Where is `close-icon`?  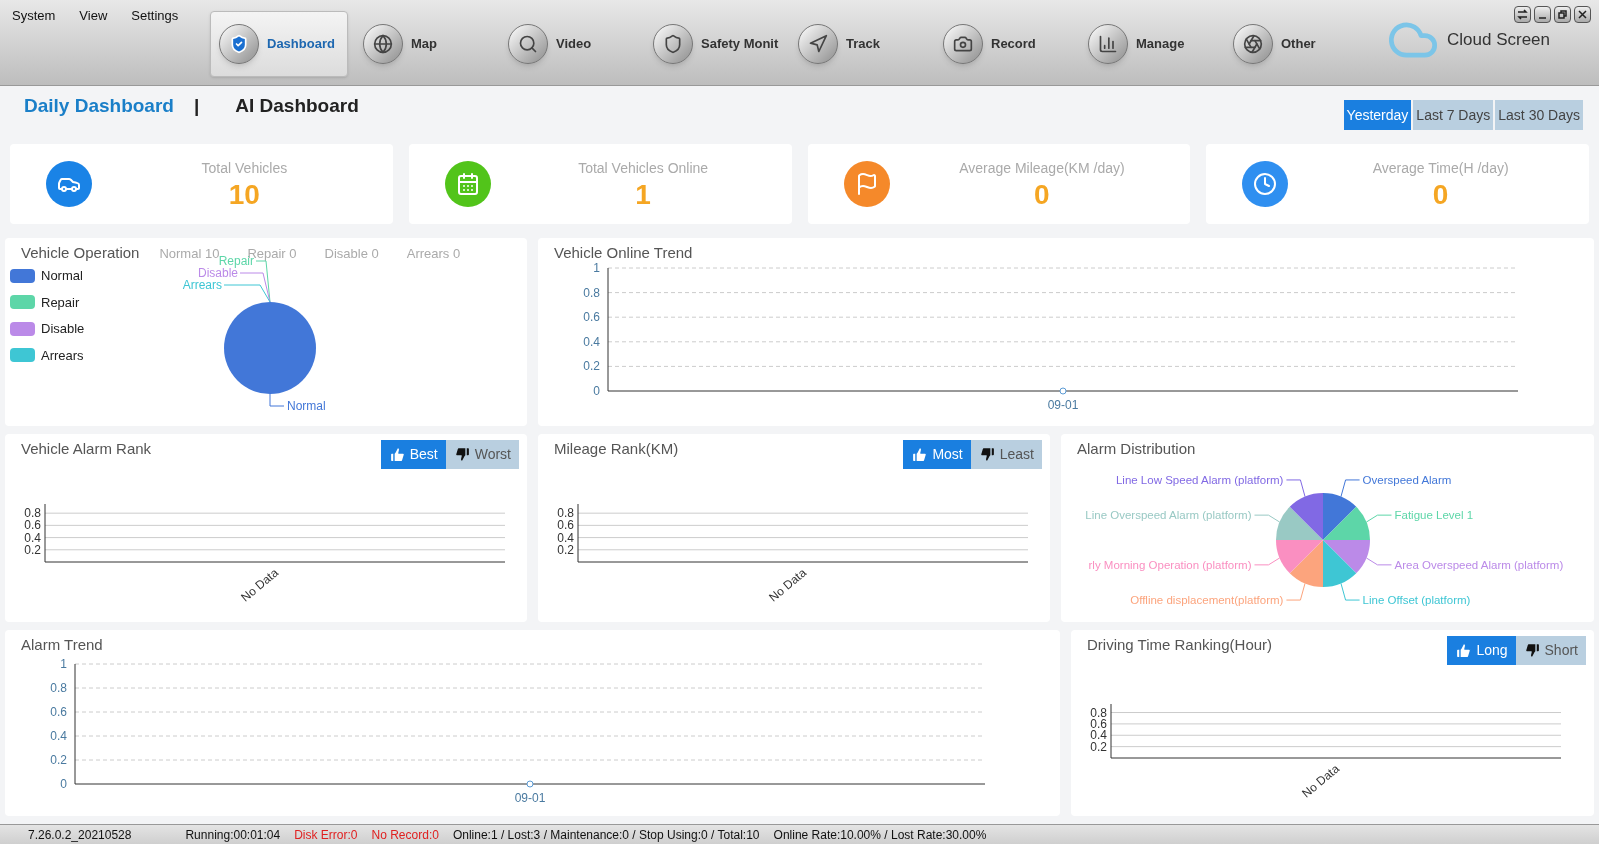 close-icon is located at coordinates (1582, 14).